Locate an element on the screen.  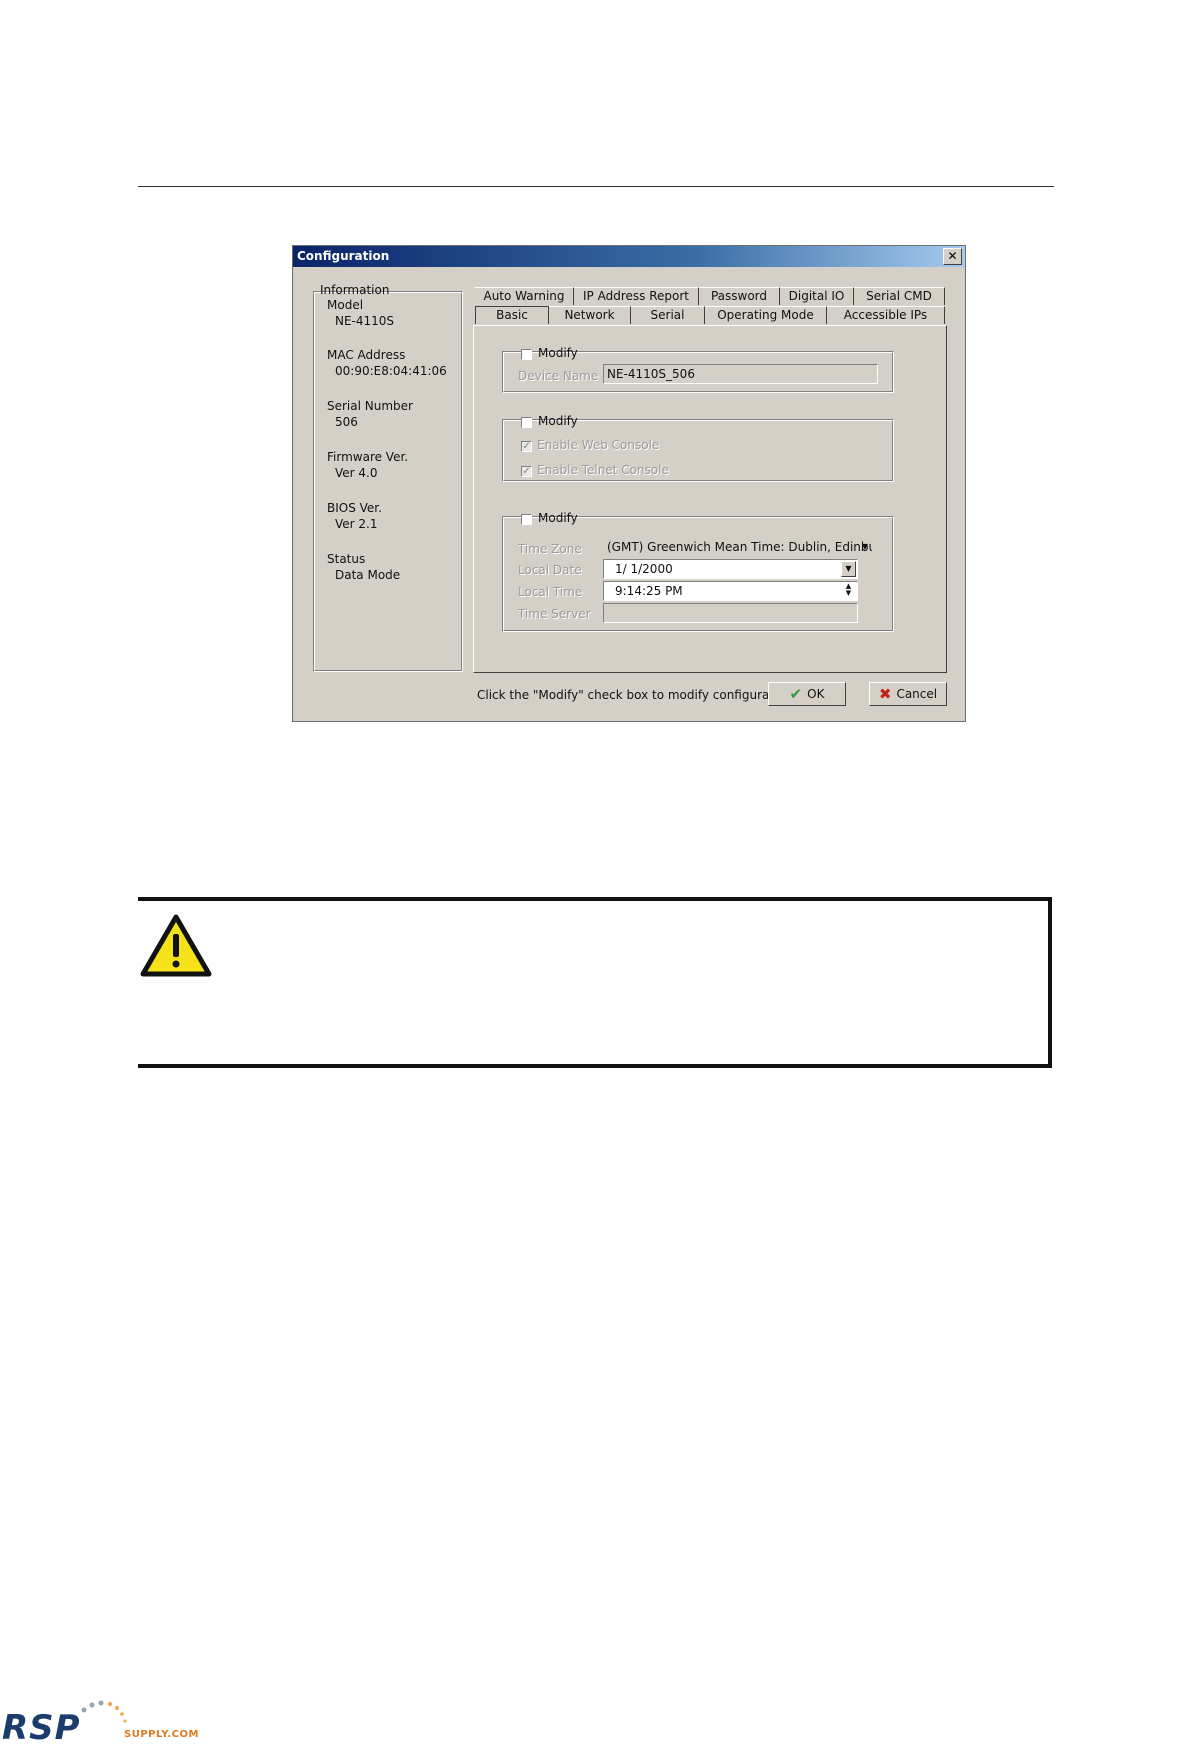
bios-value: Ver 2.1 is located at coordinates (356, 524).